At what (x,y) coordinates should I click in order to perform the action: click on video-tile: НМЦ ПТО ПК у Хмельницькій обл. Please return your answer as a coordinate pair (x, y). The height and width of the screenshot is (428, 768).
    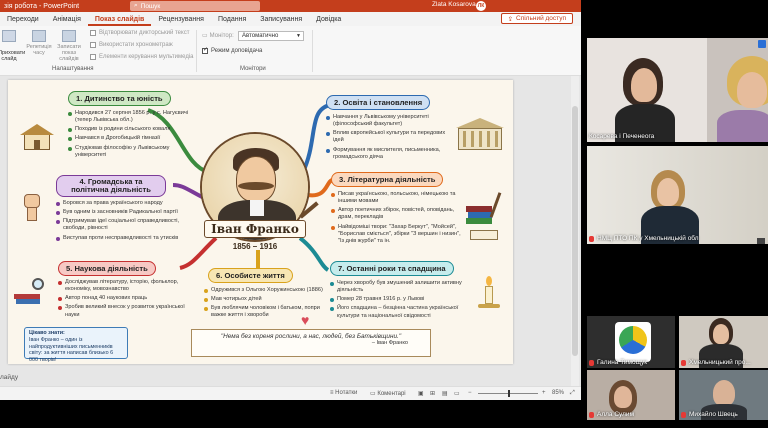
    Looking at the image, I should click on (677, 195).